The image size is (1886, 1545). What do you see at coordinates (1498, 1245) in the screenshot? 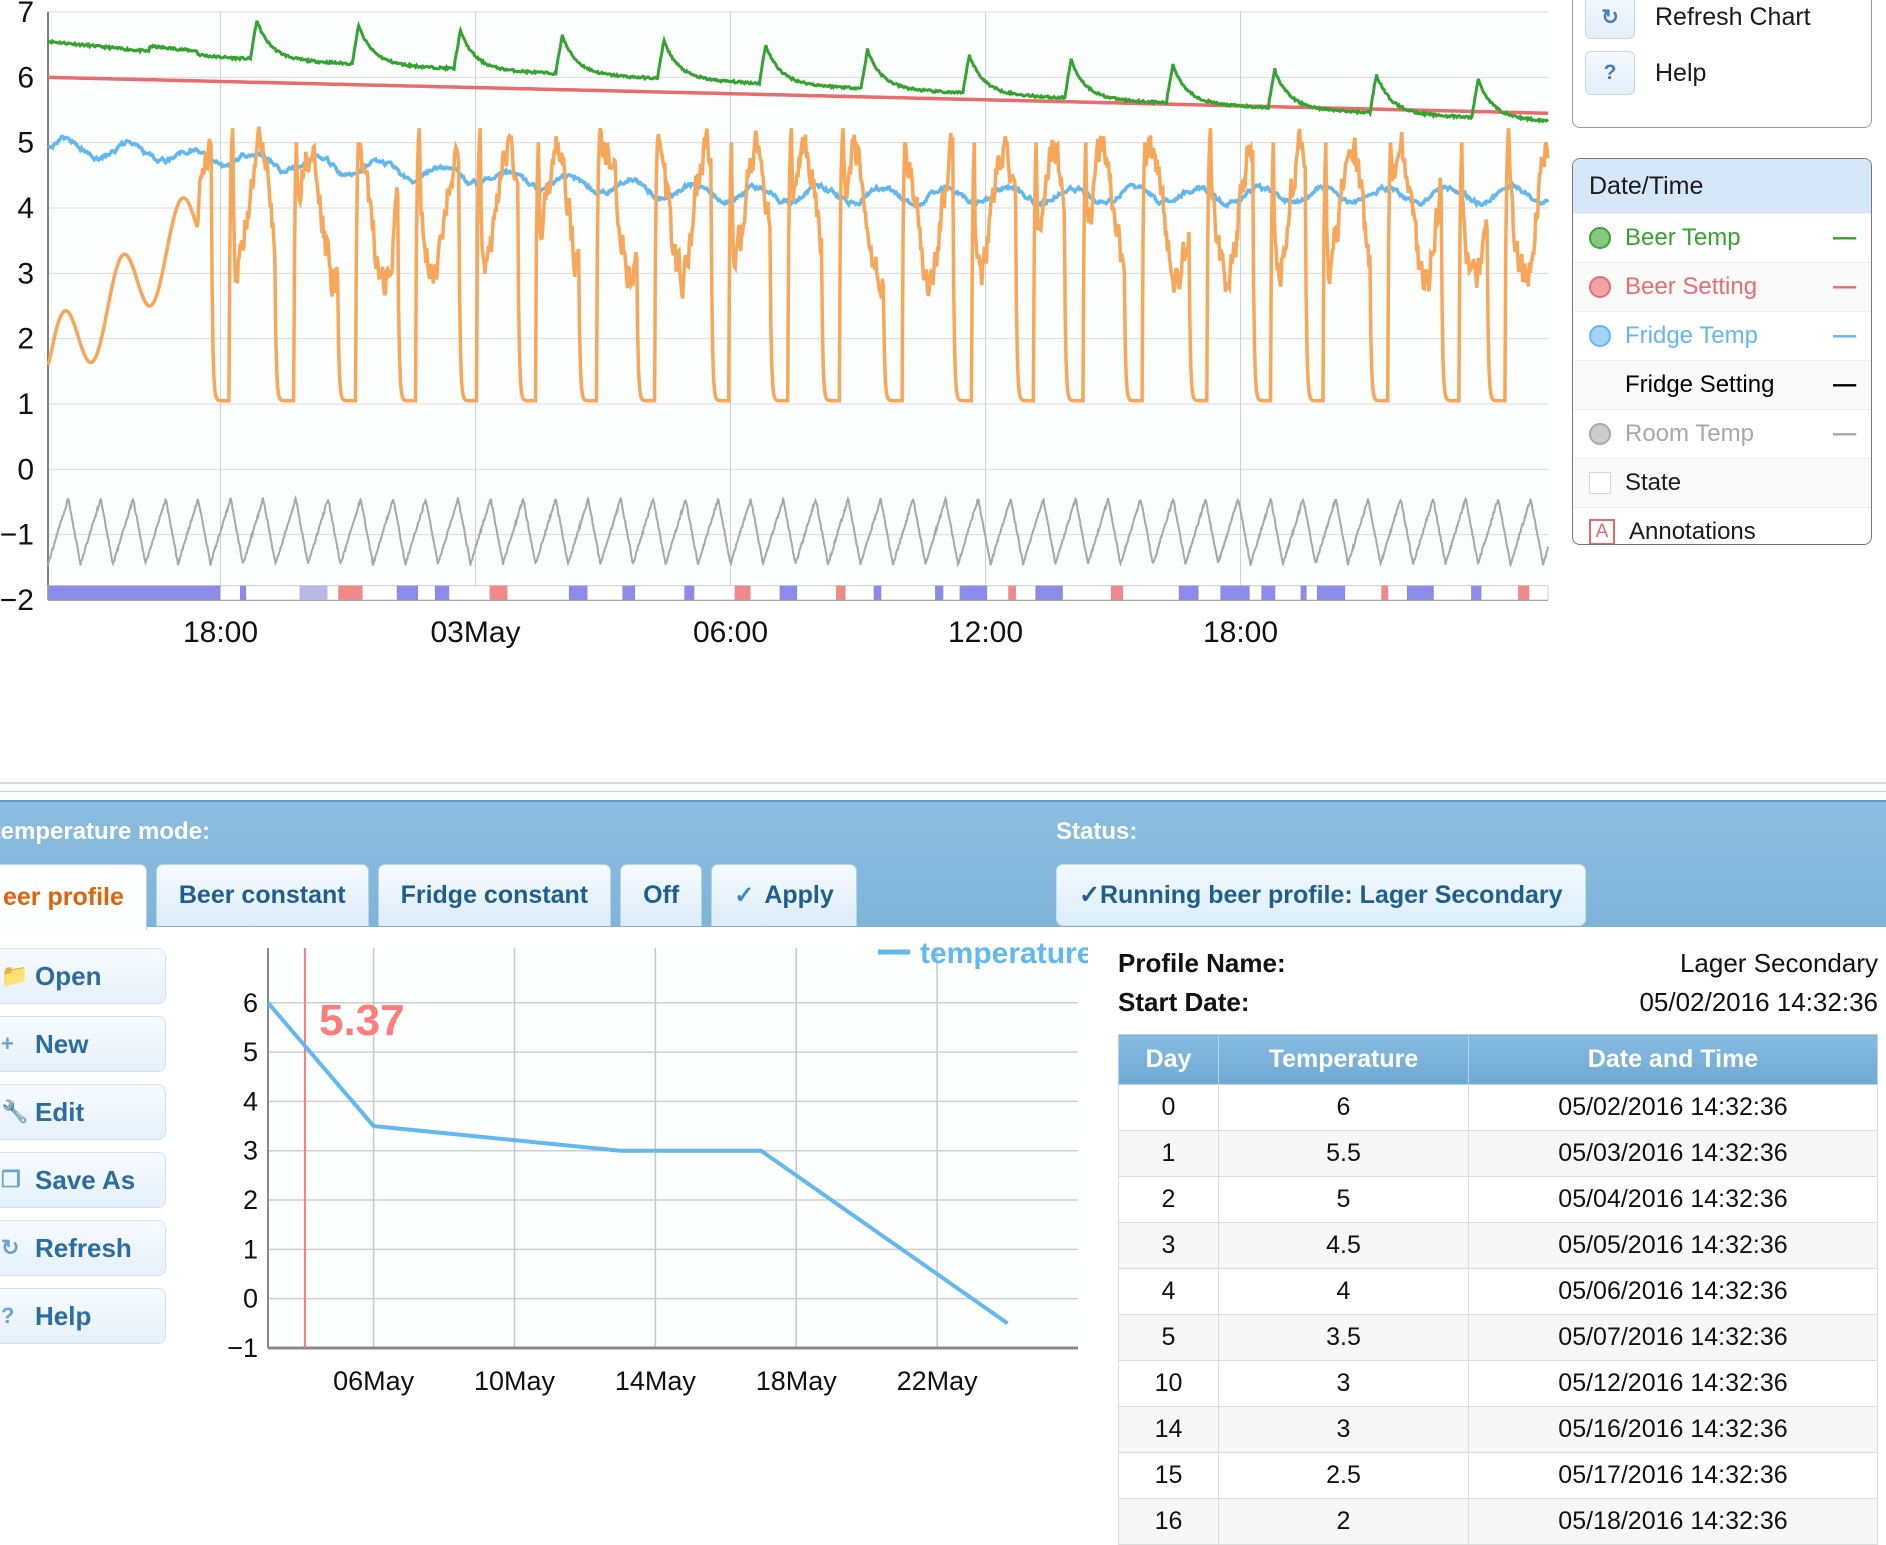
I see `table-row: 3 4.5 05/05/2016 14:32:36` at bounding box center [1498, 1245].